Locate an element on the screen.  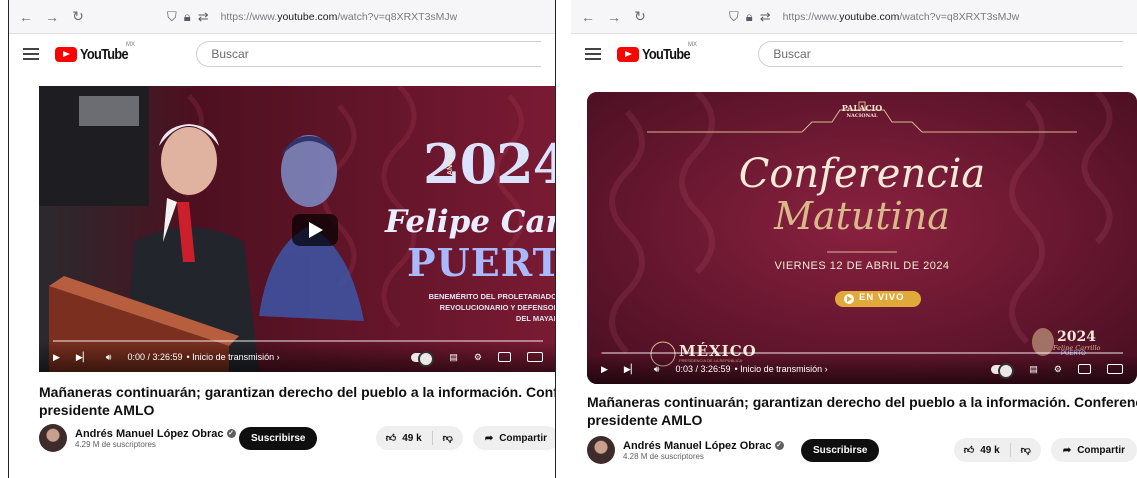
time-display: 0:00 / 3:26:59 is located at coordinates (155, 357).